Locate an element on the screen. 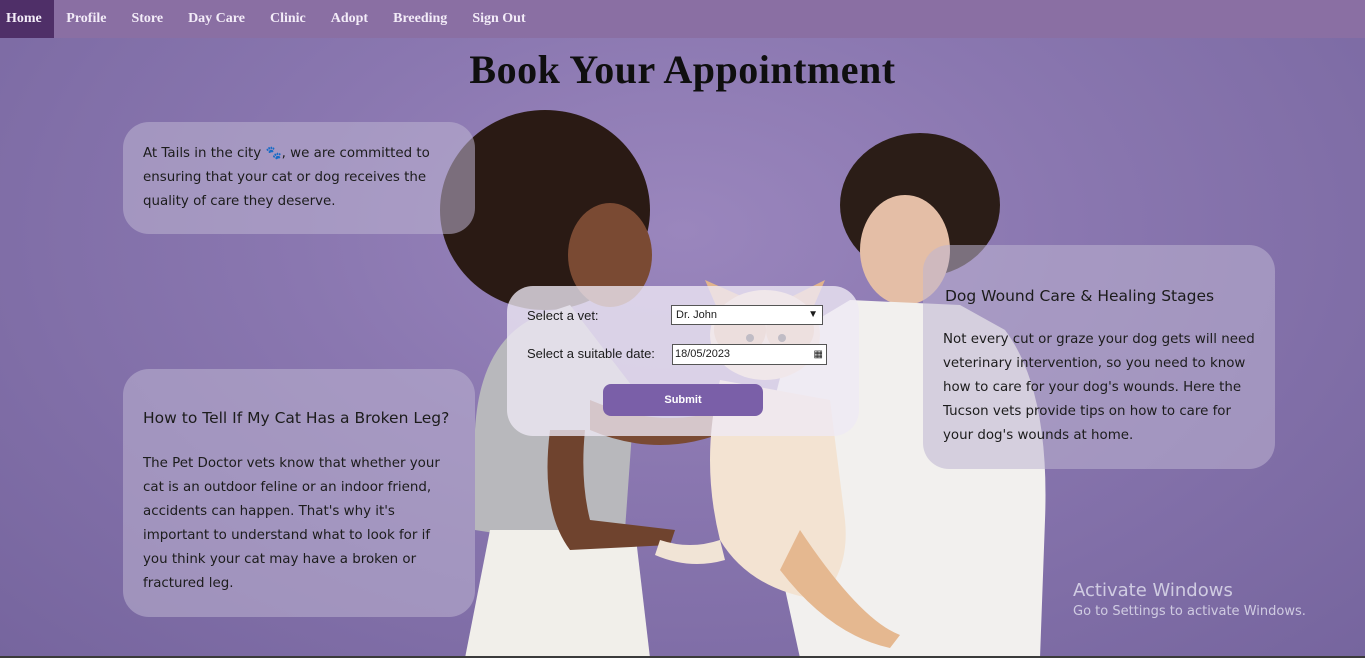 This screenshot has width=1365, height=658. watermark-title: Activate Windows is located at coordinates (1153, 590).